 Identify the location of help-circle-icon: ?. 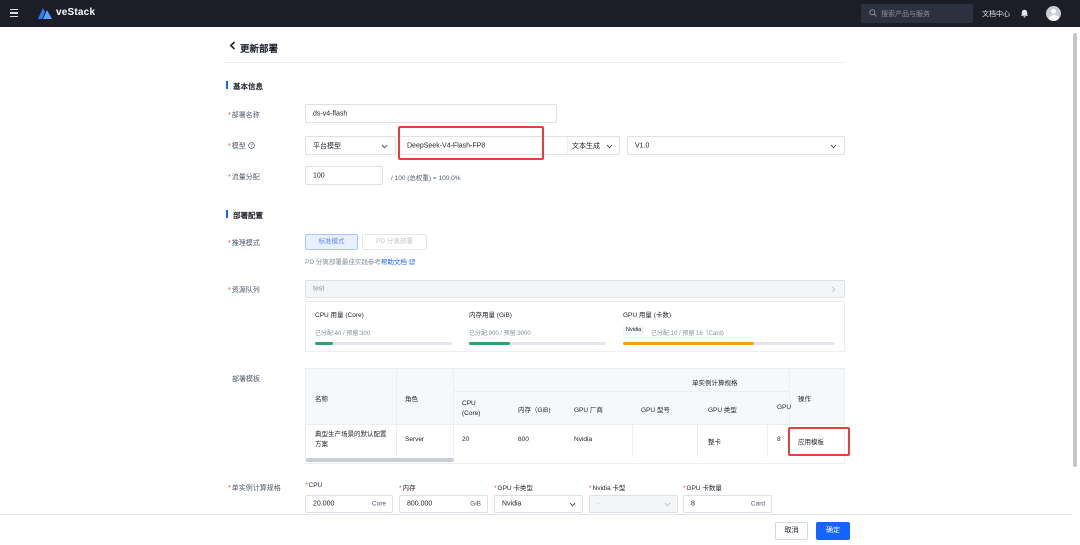
(251, 145).